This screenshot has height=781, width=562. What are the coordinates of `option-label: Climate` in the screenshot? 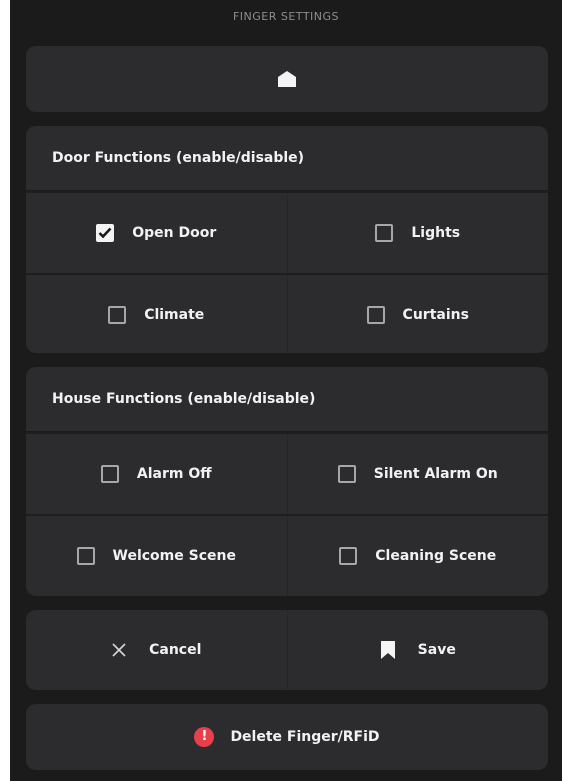 It's located at (174, 315).